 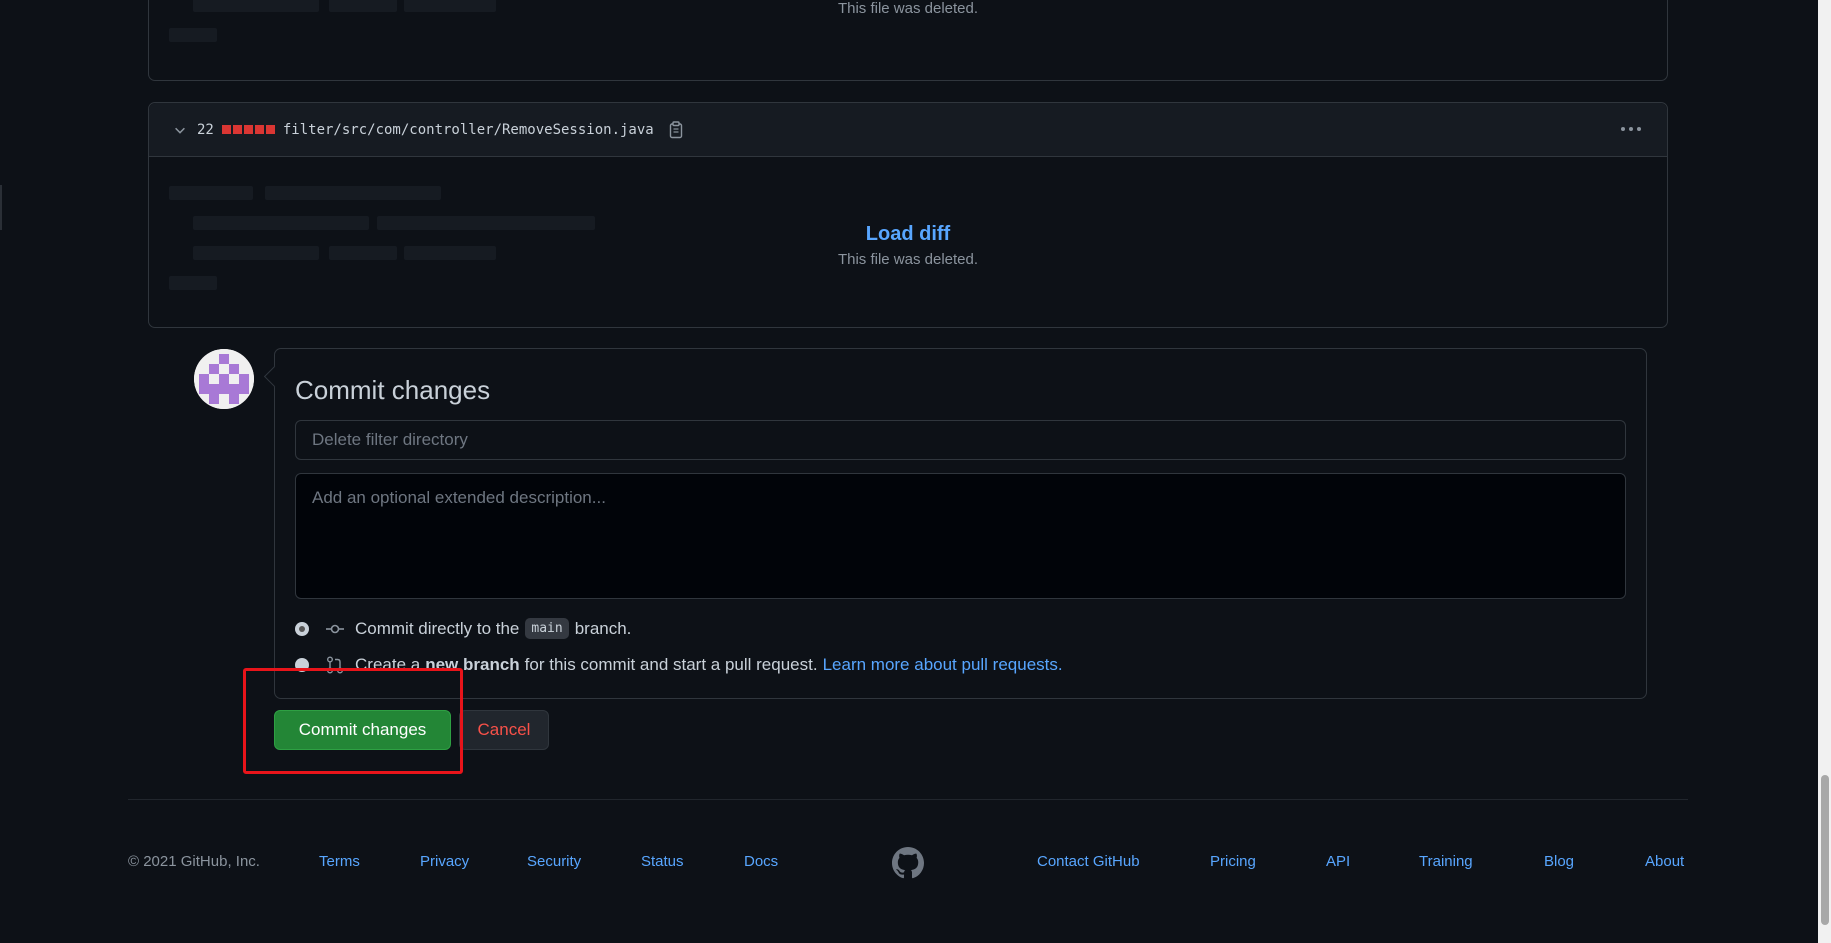 I want to click on footer-link-docs: Docs, so click(x=761, y=861).